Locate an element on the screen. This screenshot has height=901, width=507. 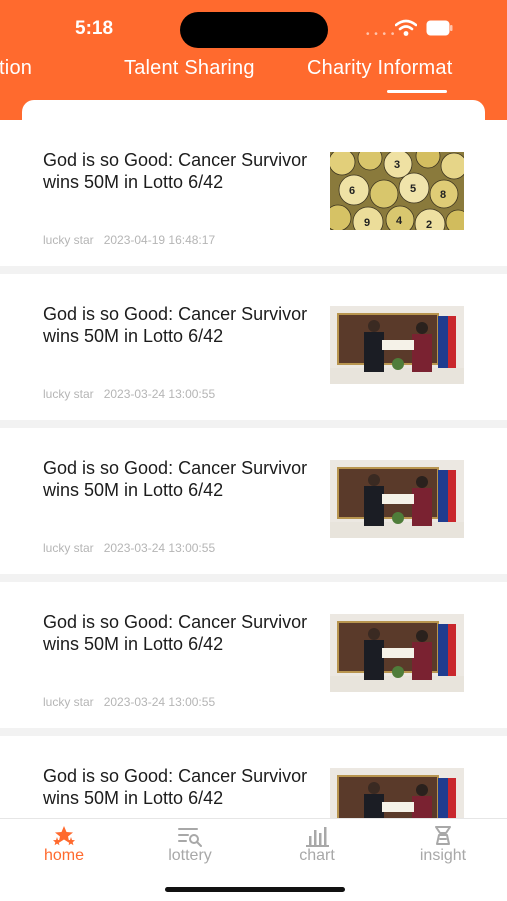
home-stars-icon is located at coordinates (64, 836).